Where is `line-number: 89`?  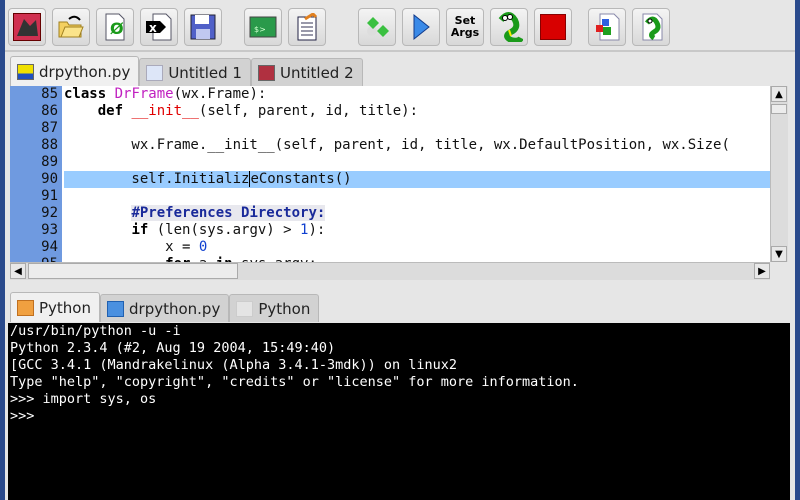
line-number: 89 is located at coordinates (49, 162).